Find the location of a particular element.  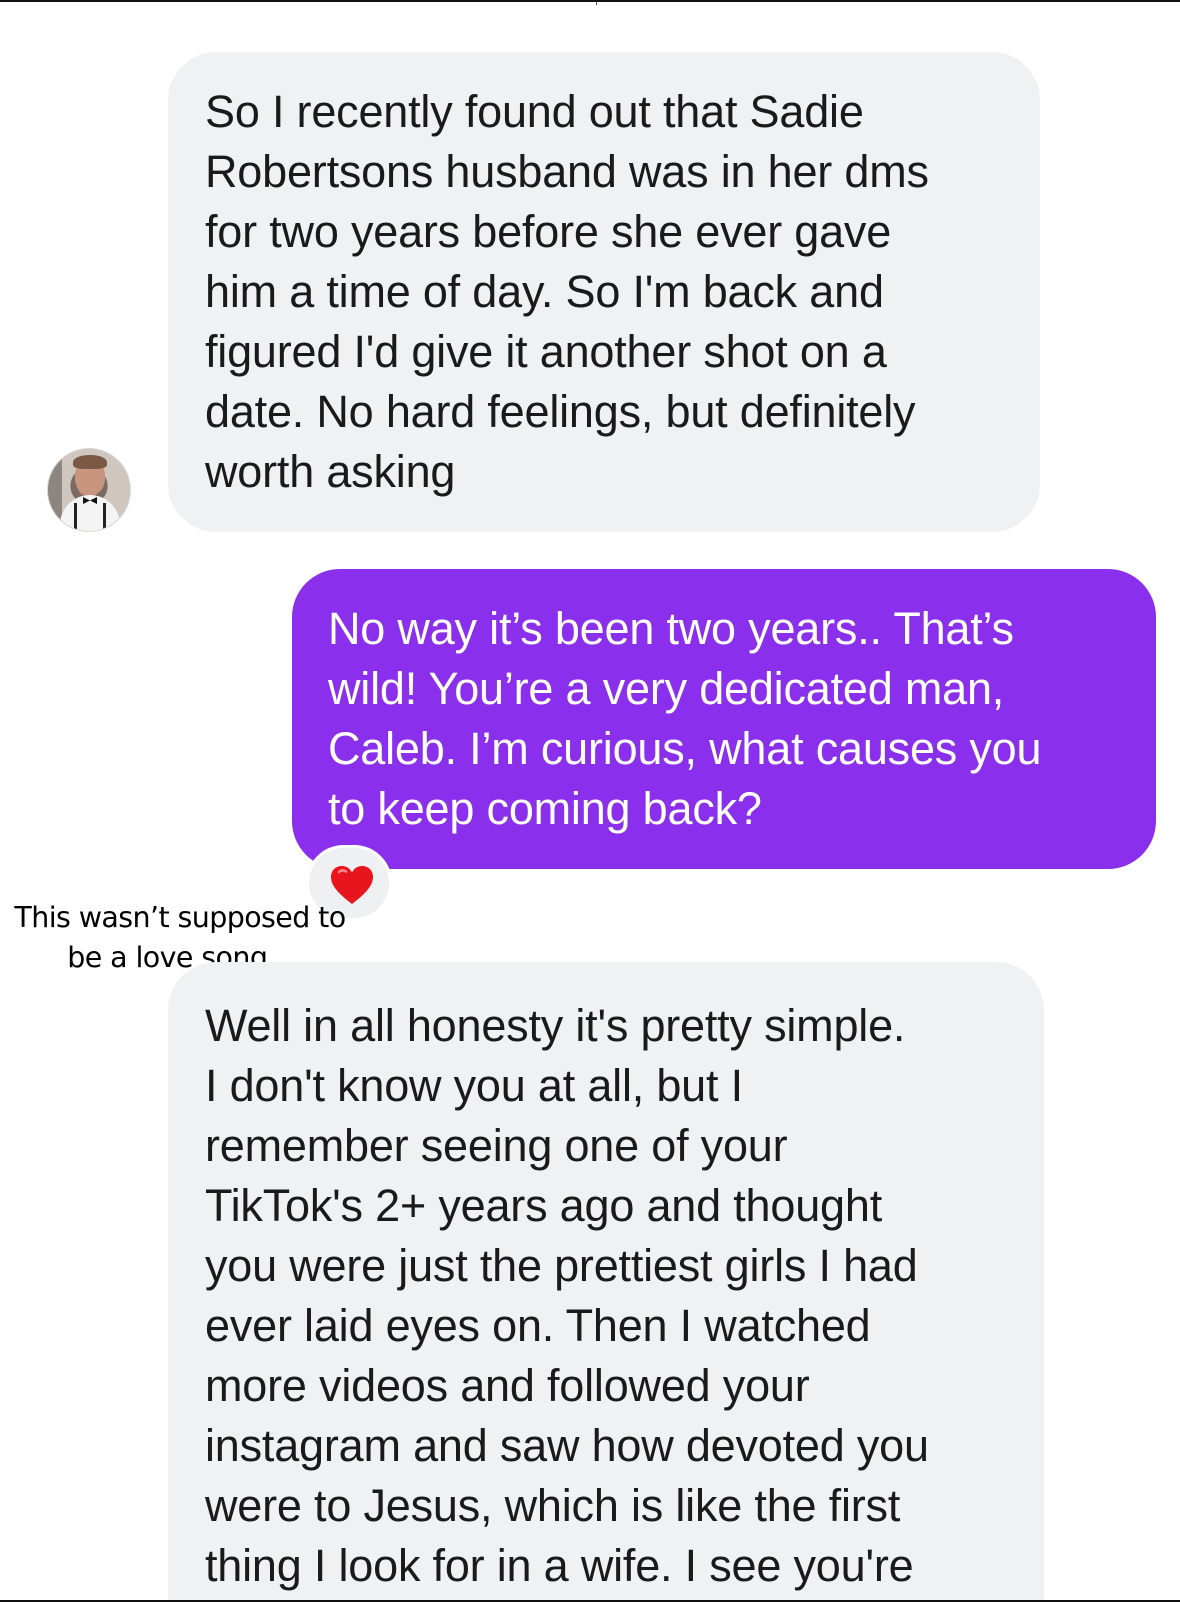

top-border is located at coordinates (590, 1).